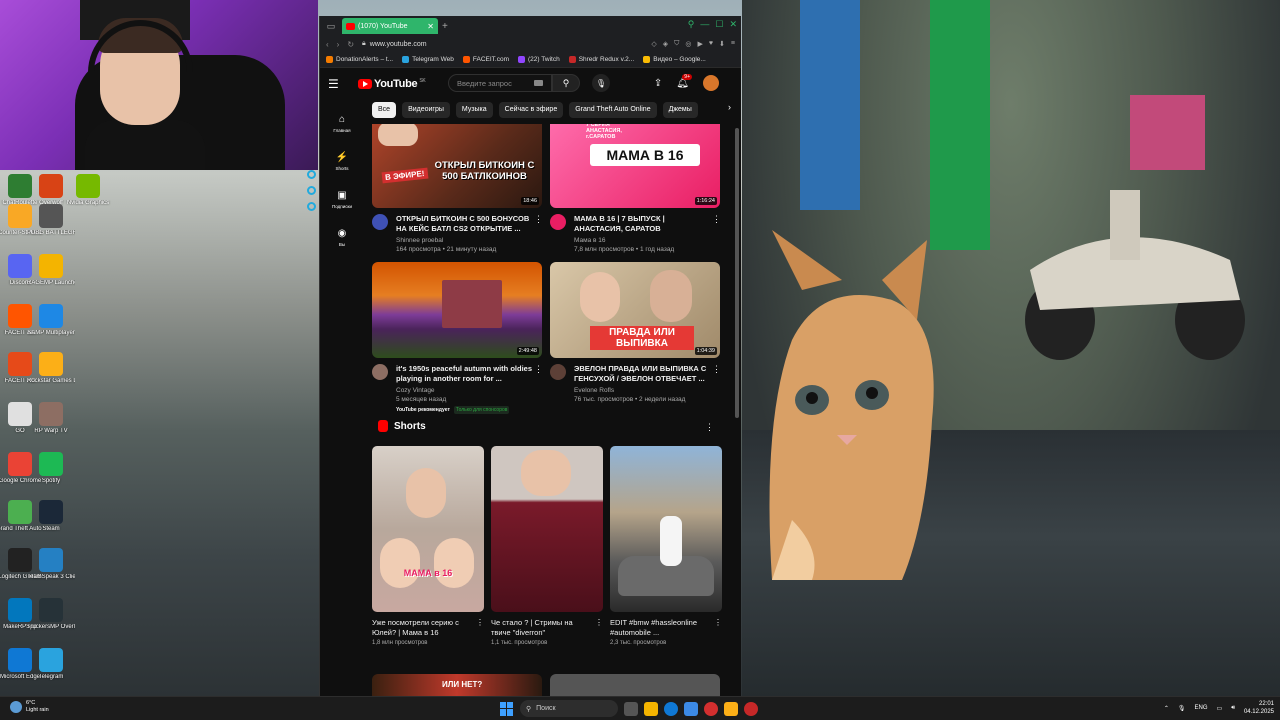 The height and width of the screenshot is (720, 1280). What do you see at coordinates (51, 228) in the screenshot?
I see `desktop-icon: PUBG BATTLEGROUNDS` at bounding box center [51, 228].